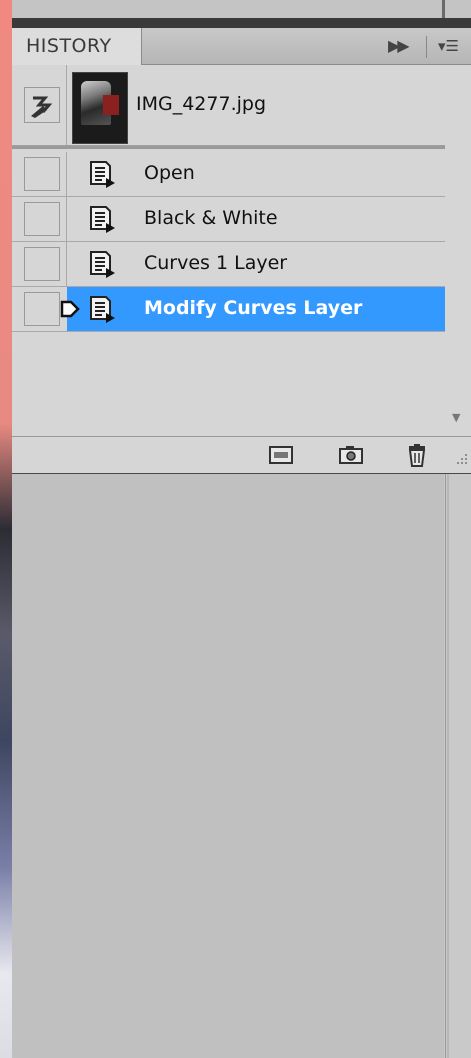  What do you see at coordinates (100, 108) in the screenshot?
I see `snapshot-thumbnail` at bounding box center [100, 108].